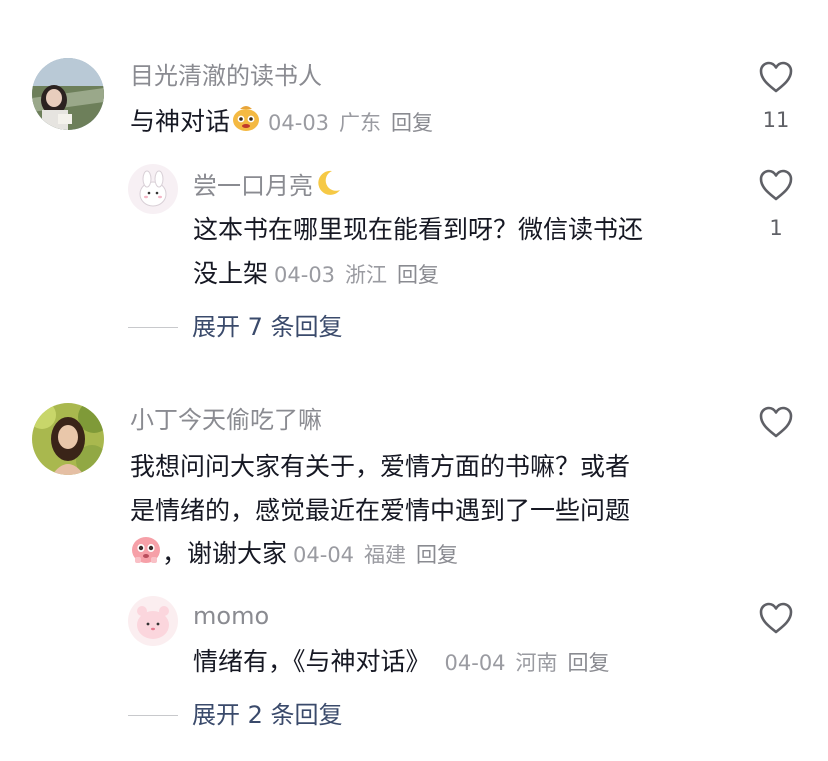 Image resolution: width=828 pixels, height=761 pixels. I want to click on reply-body: 没上架, so click(231, 273).